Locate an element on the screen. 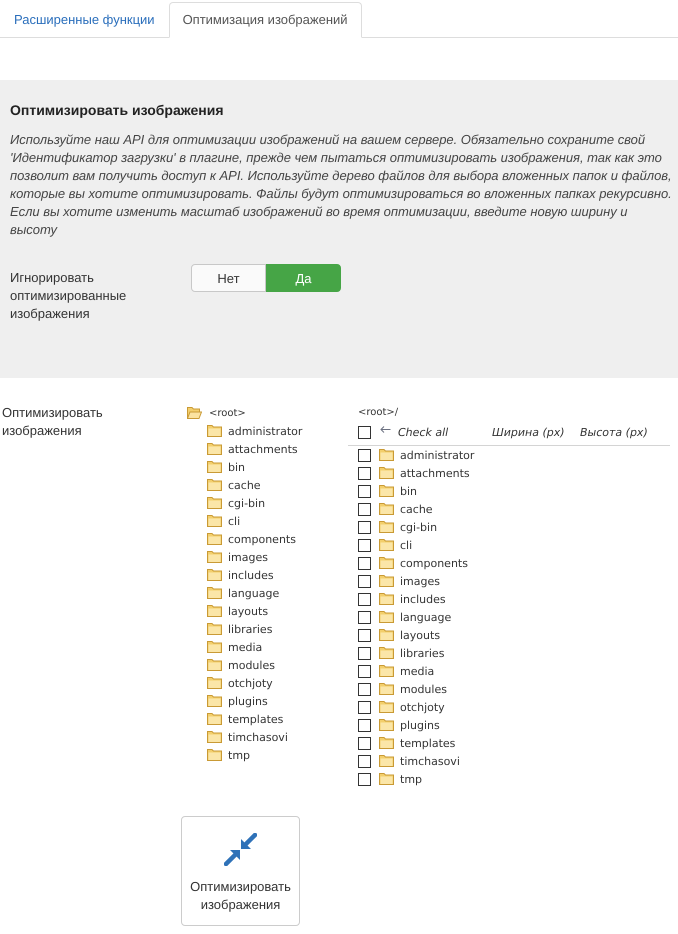 The height and width of the screenshot is (934, 678). column-header: Ширина (px) is located at coordinates (529, 432).